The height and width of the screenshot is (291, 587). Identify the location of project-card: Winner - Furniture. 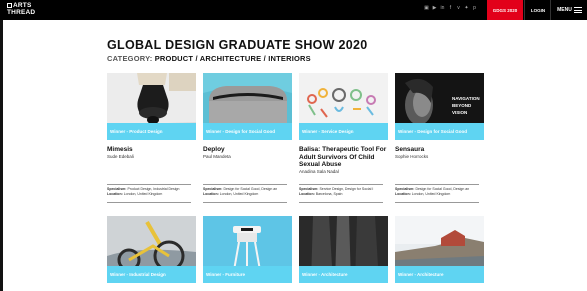
(247, 253).